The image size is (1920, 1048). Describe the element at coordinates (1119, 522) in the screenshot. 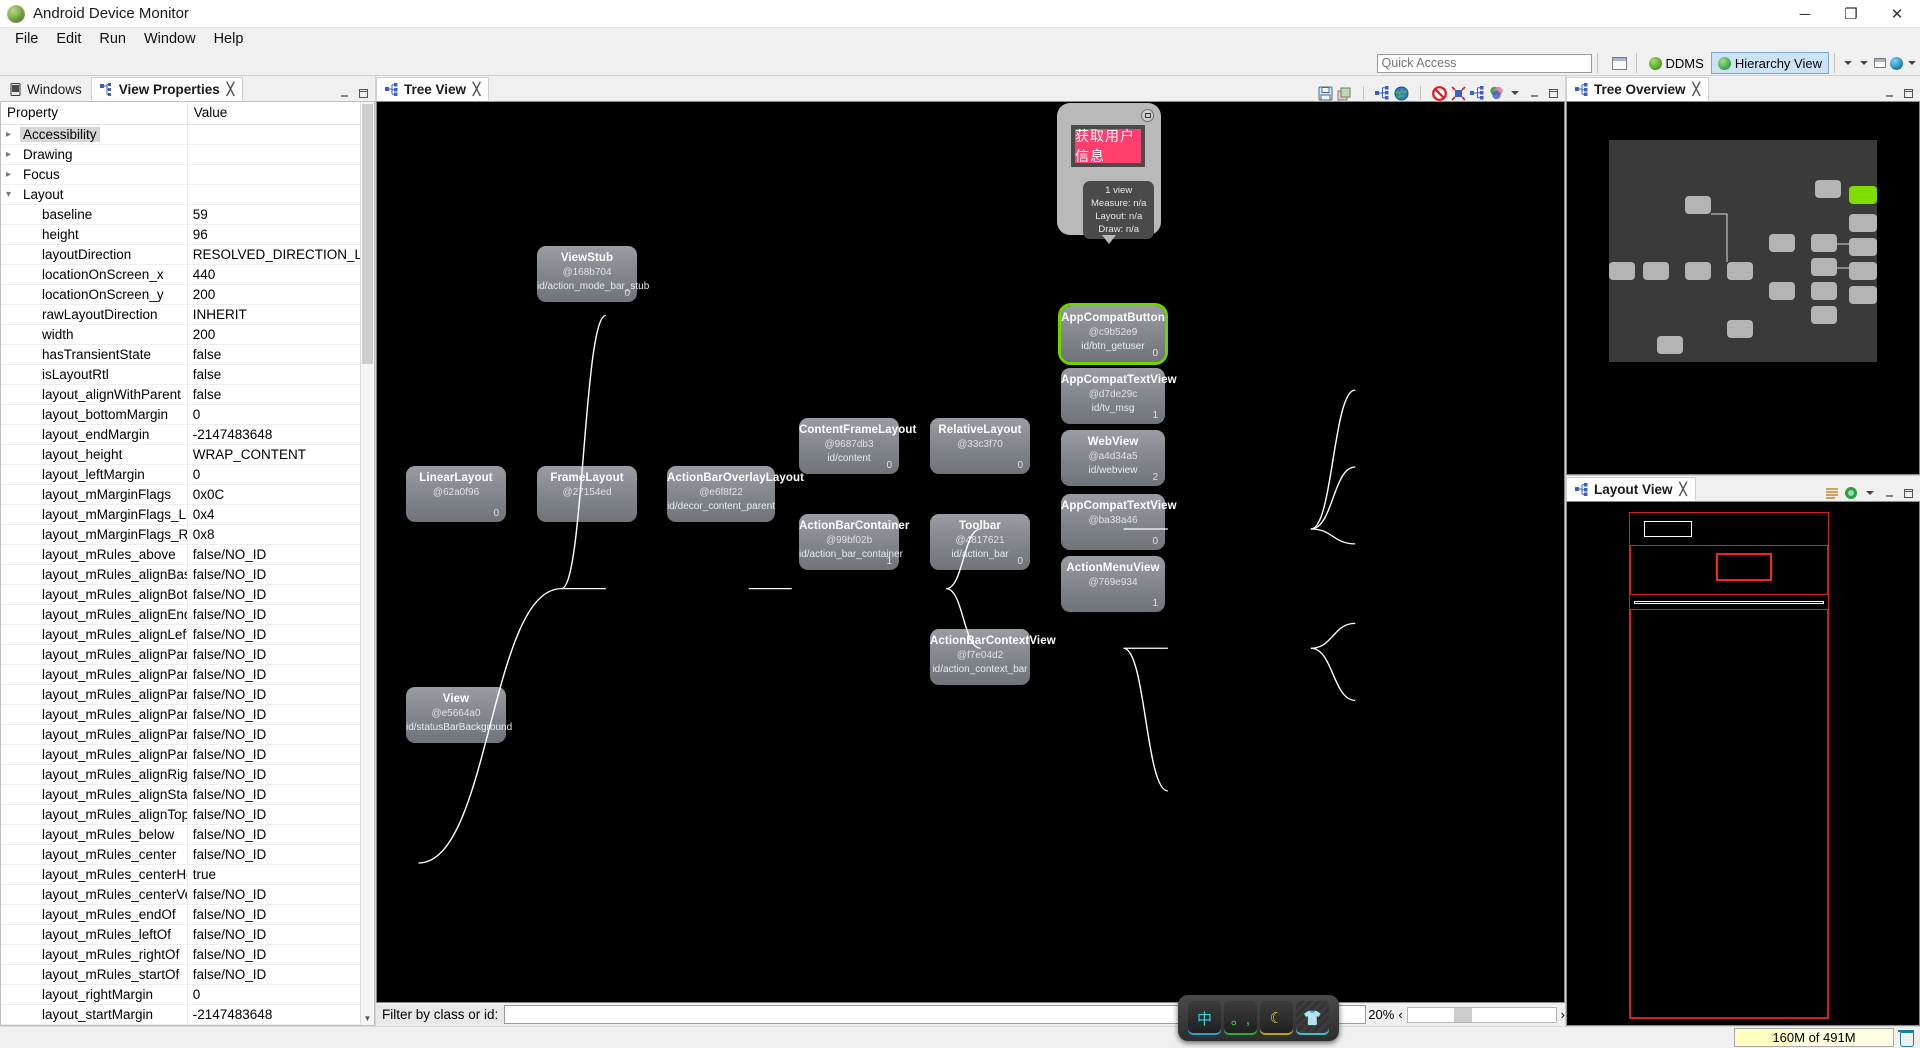

I see `tree-node: AppCompatTextView @ba38a46 0` at that location.